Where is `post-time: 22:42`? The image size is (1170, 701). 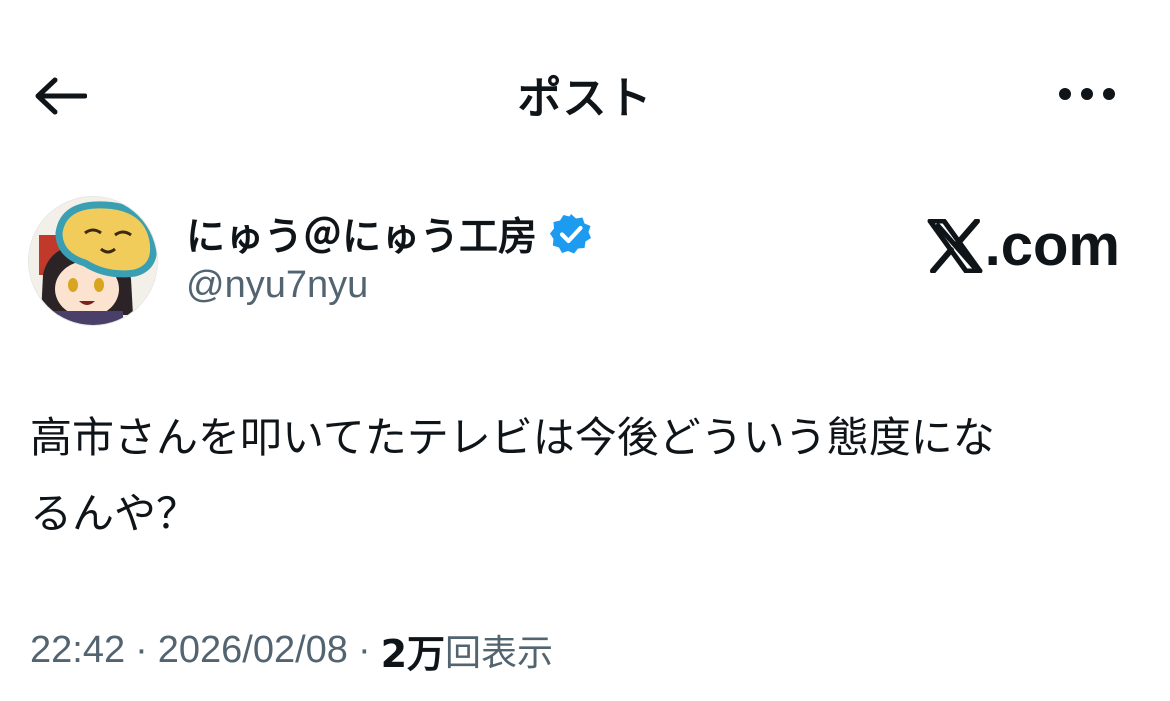 post-time: 22:42 is located at coordinates (77, 650).